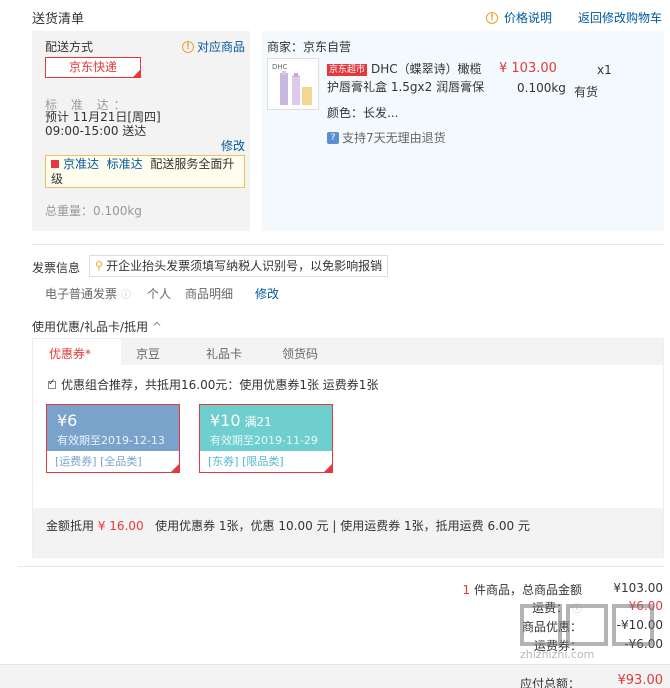 The image size is (670, 688). I want to click on coupon-tags: [运费券] [全品类], so click(113, 461).